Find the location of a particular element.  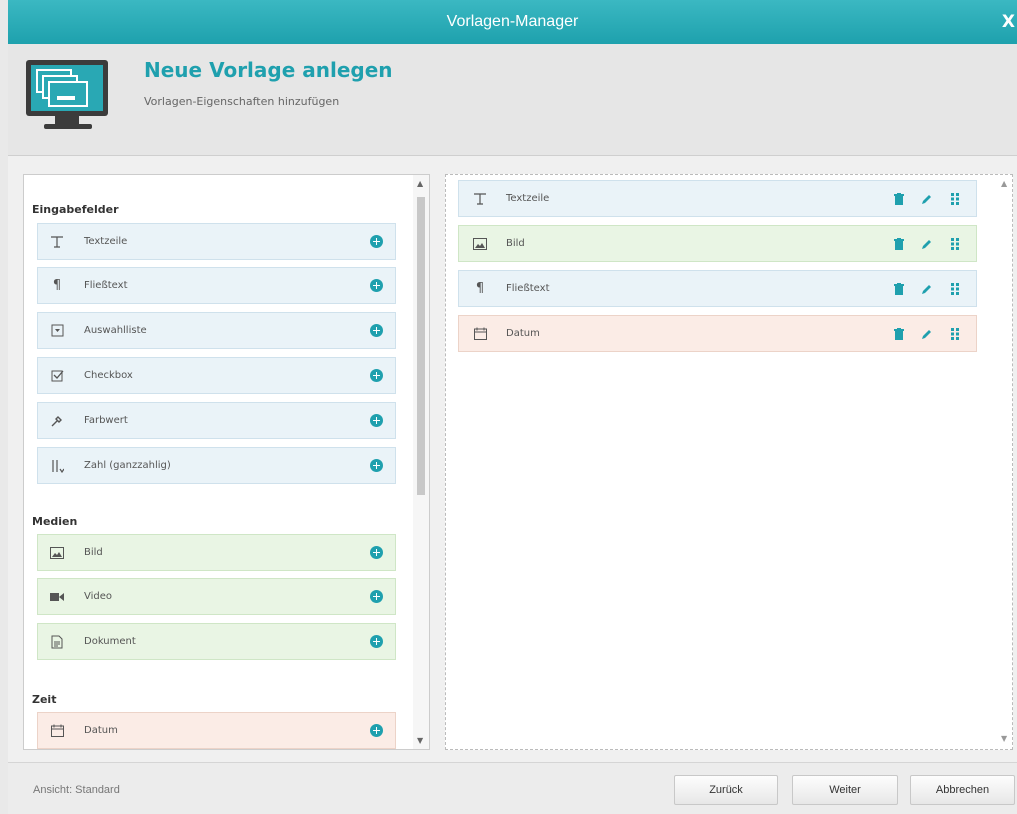

palette-item-bild: Bild is located at coordinates (216, 552).